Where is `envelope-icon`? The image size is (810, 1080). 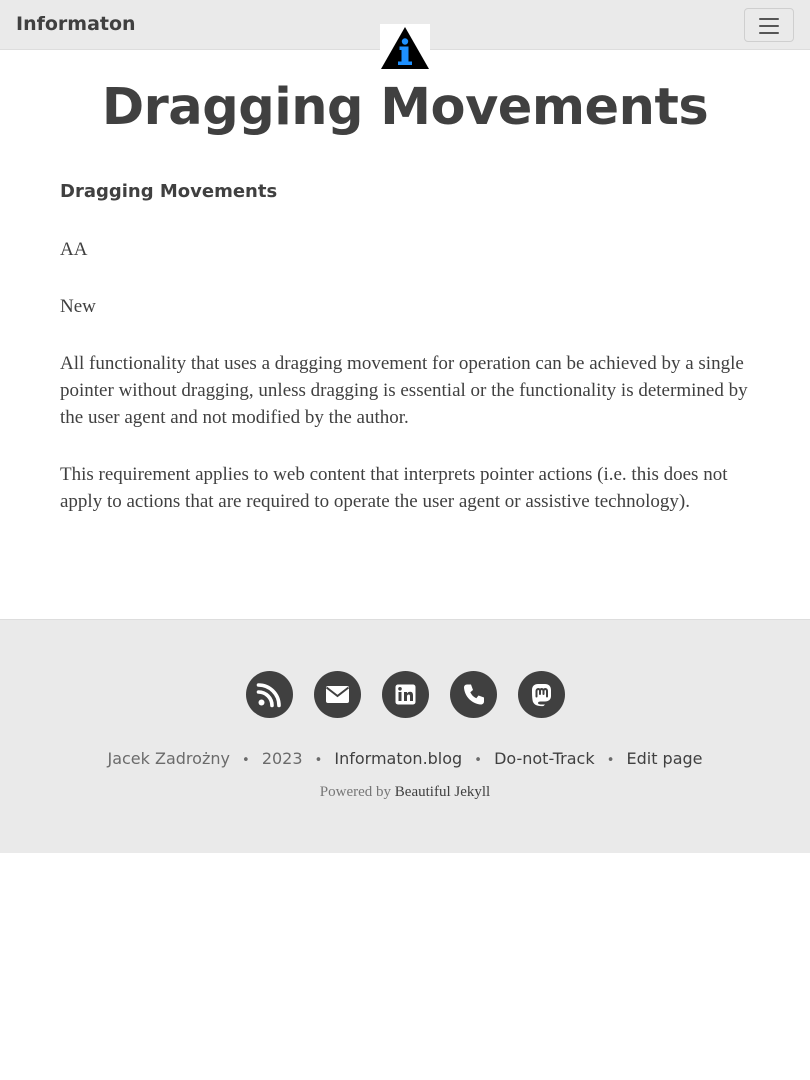 envelope-icon is located at coordinates (337, 694).